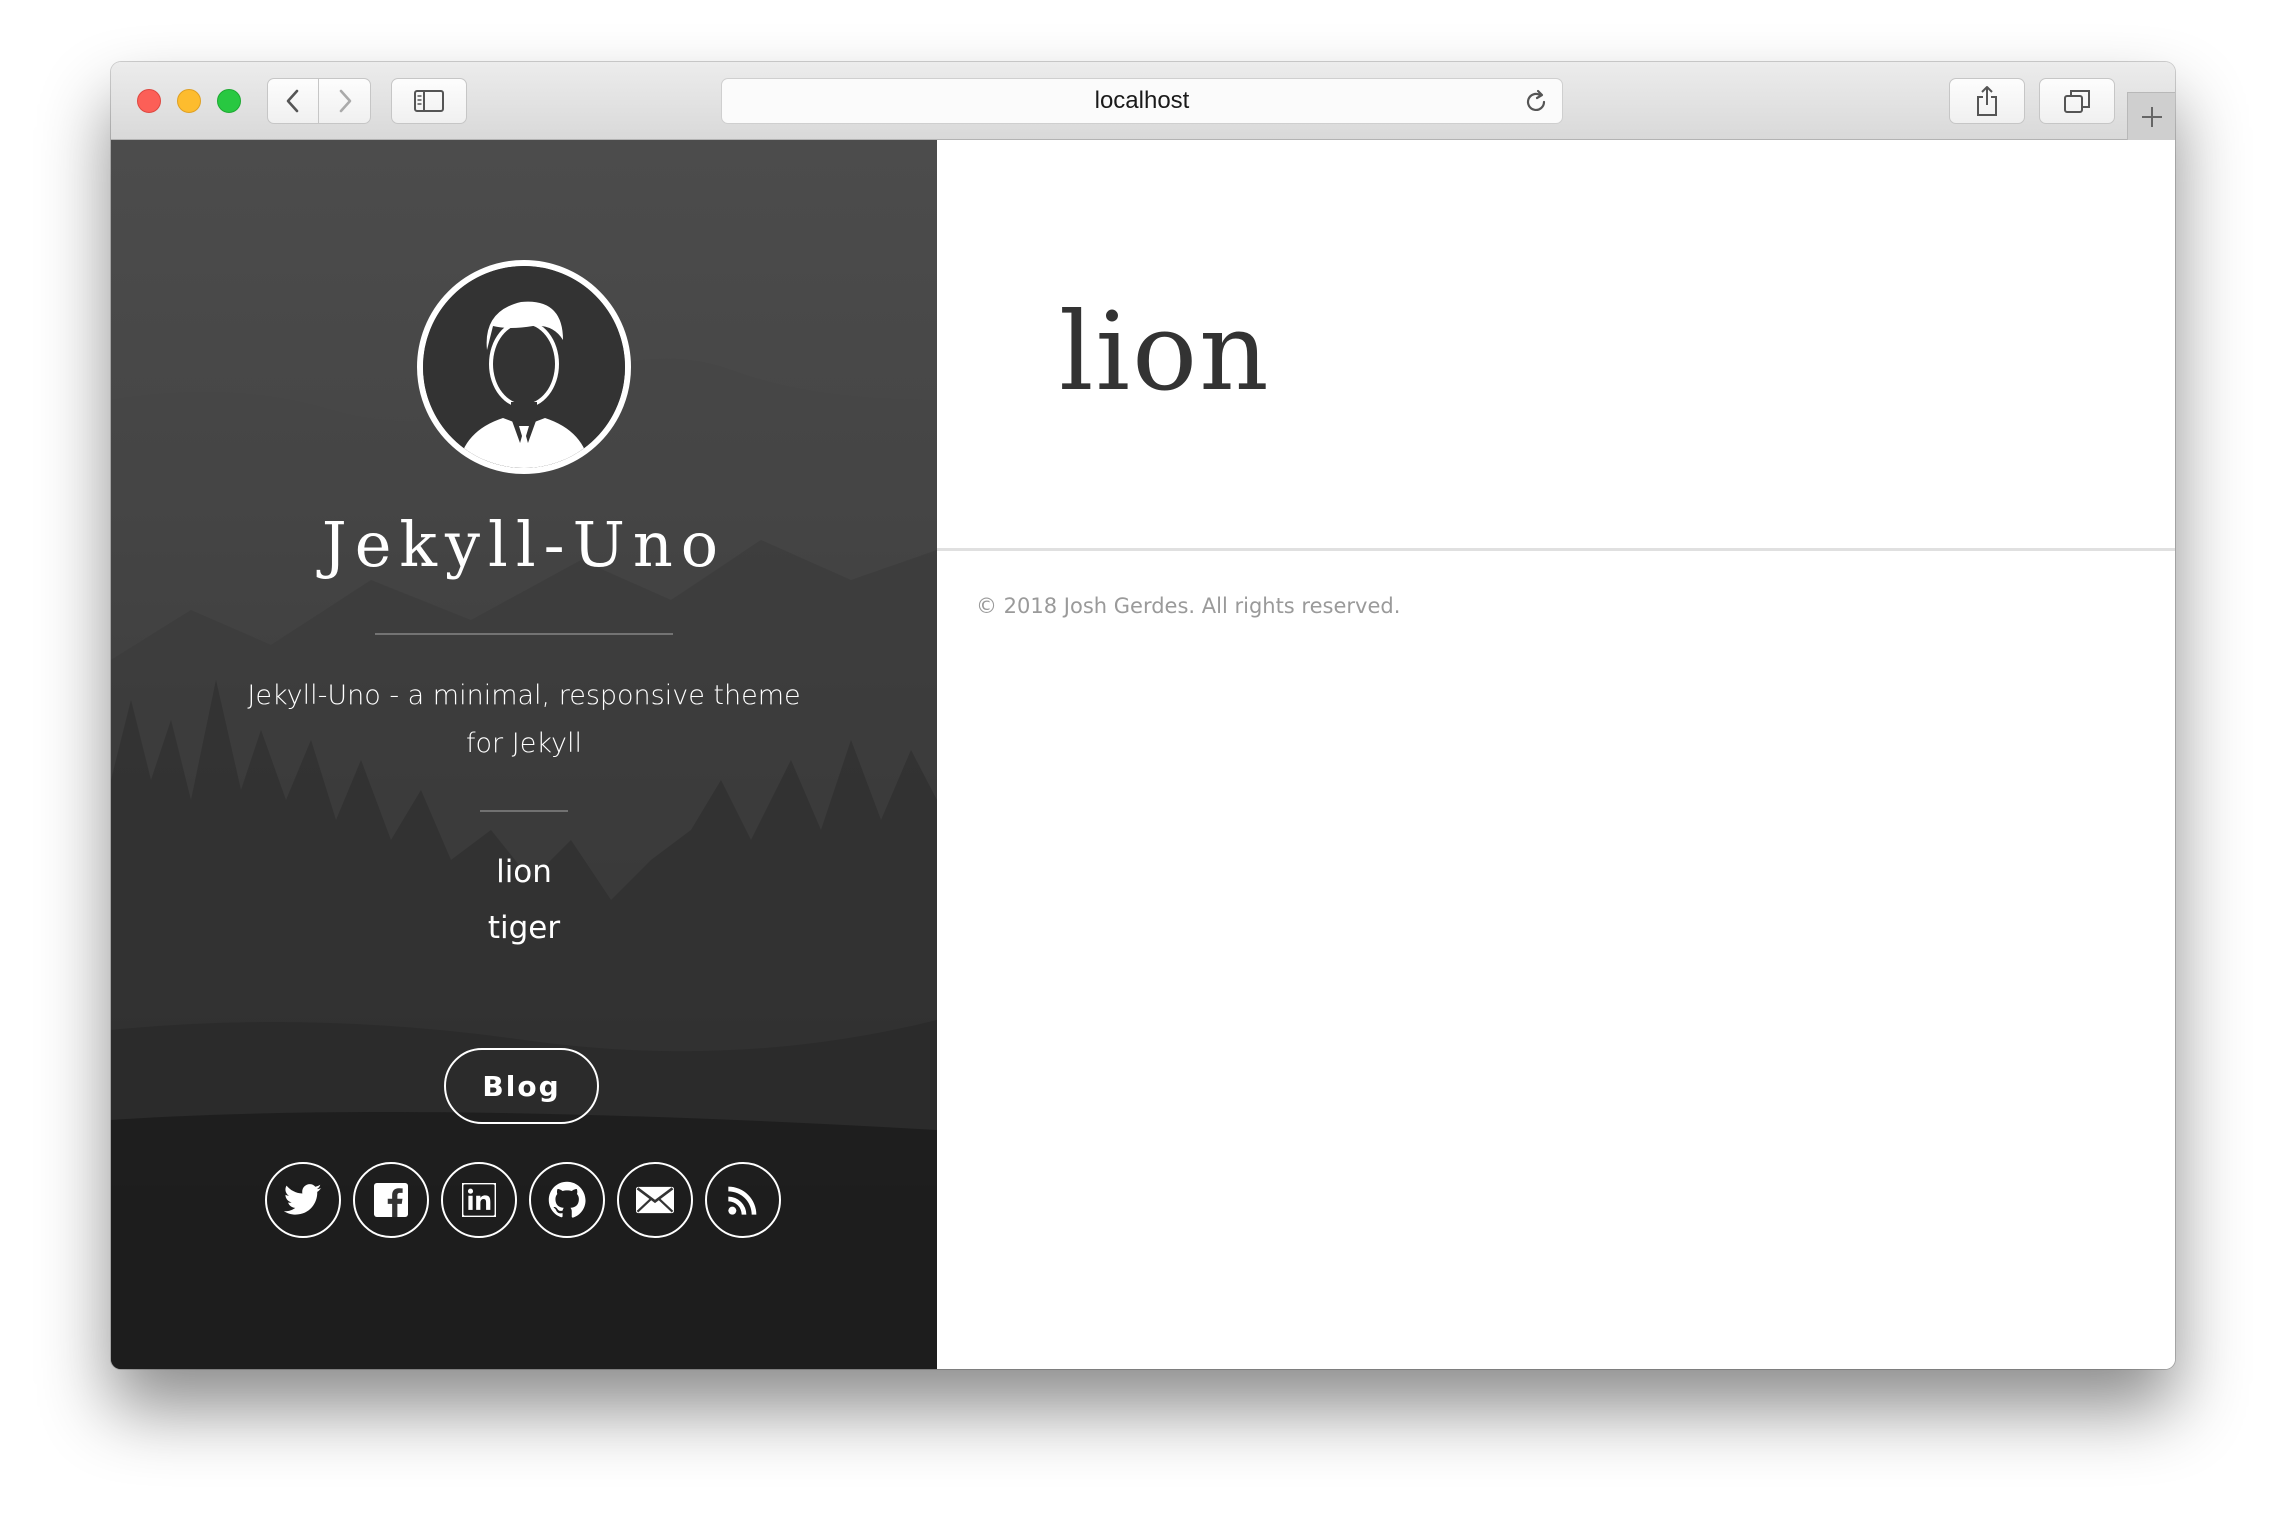 Image resolution: width=2286 pixels, height=1528 pixels. I want to click on twitter-link, so click(303, 1200).